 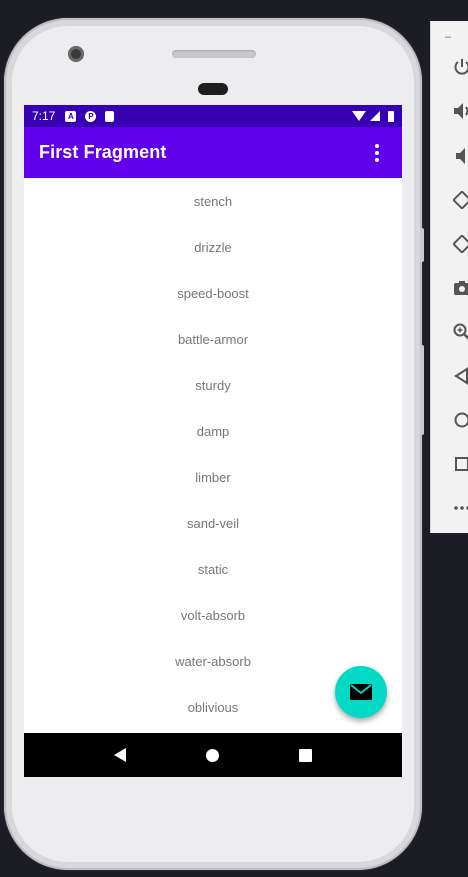 What do you see at coordinates (71, 116) in the screenshot?
I see `a-notification-icon: A` at bounding box center [71, 116].